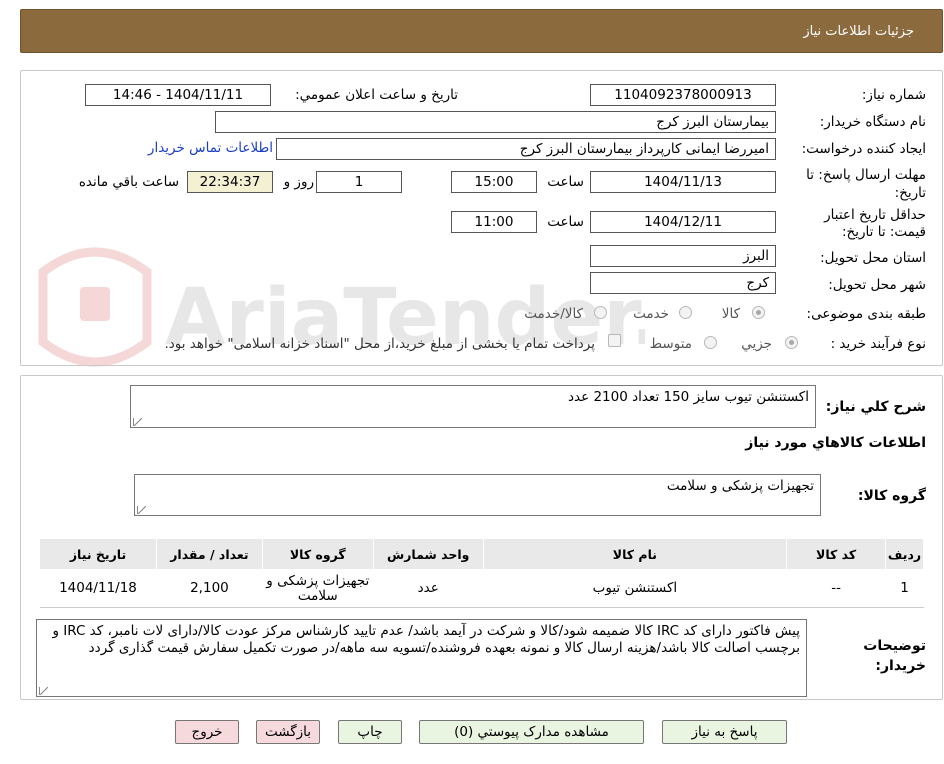 The image size is (944, 764). I want to click on row-name: اکستنشن تیوب, so click(635, 588).